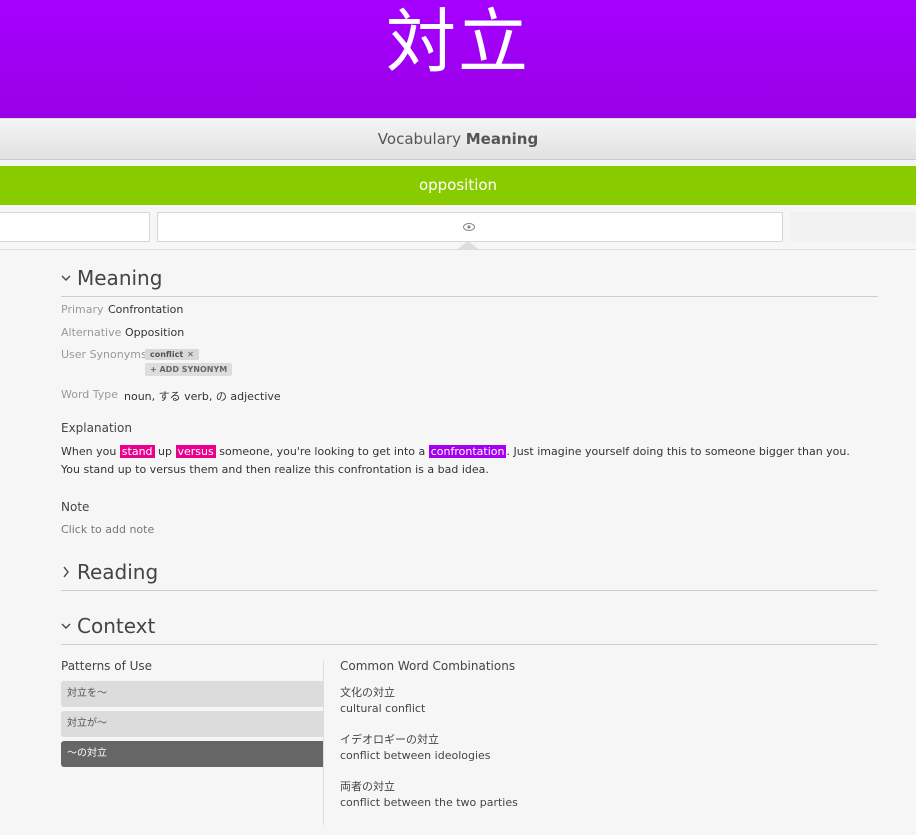  What do you see at coordinates (82, 309) in the screenshot?
I see `primary-label: Primary` at bounding box center [82, 309].